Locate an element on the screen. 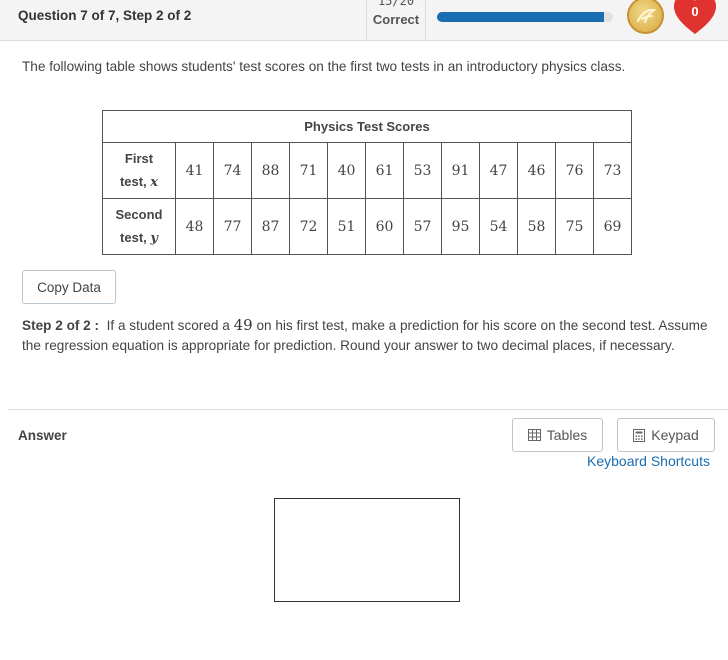 The height and width of the screenshot is (660, 728). score-indicator: 15/20 Correct is located at coordinates (396, 20).